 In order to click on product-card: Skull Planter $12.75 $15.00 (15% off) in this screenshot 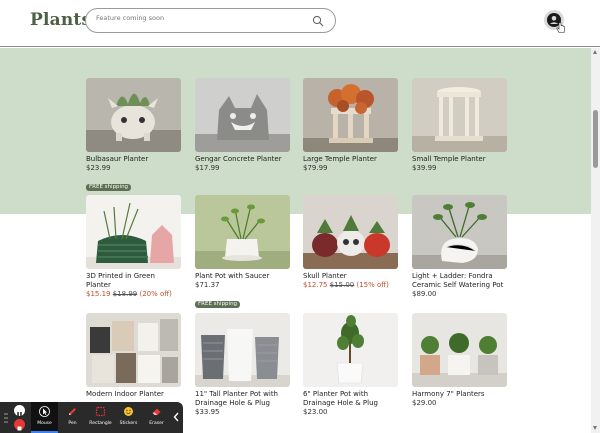, I will do `click(350, 242)`.